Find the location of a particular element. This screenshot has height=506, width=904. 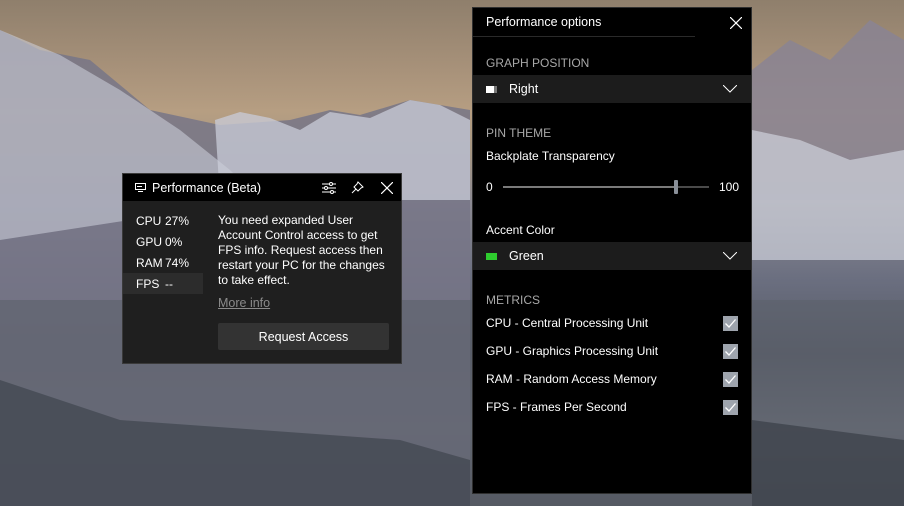

metric-value: 27% is located at coordinates (177, 220).